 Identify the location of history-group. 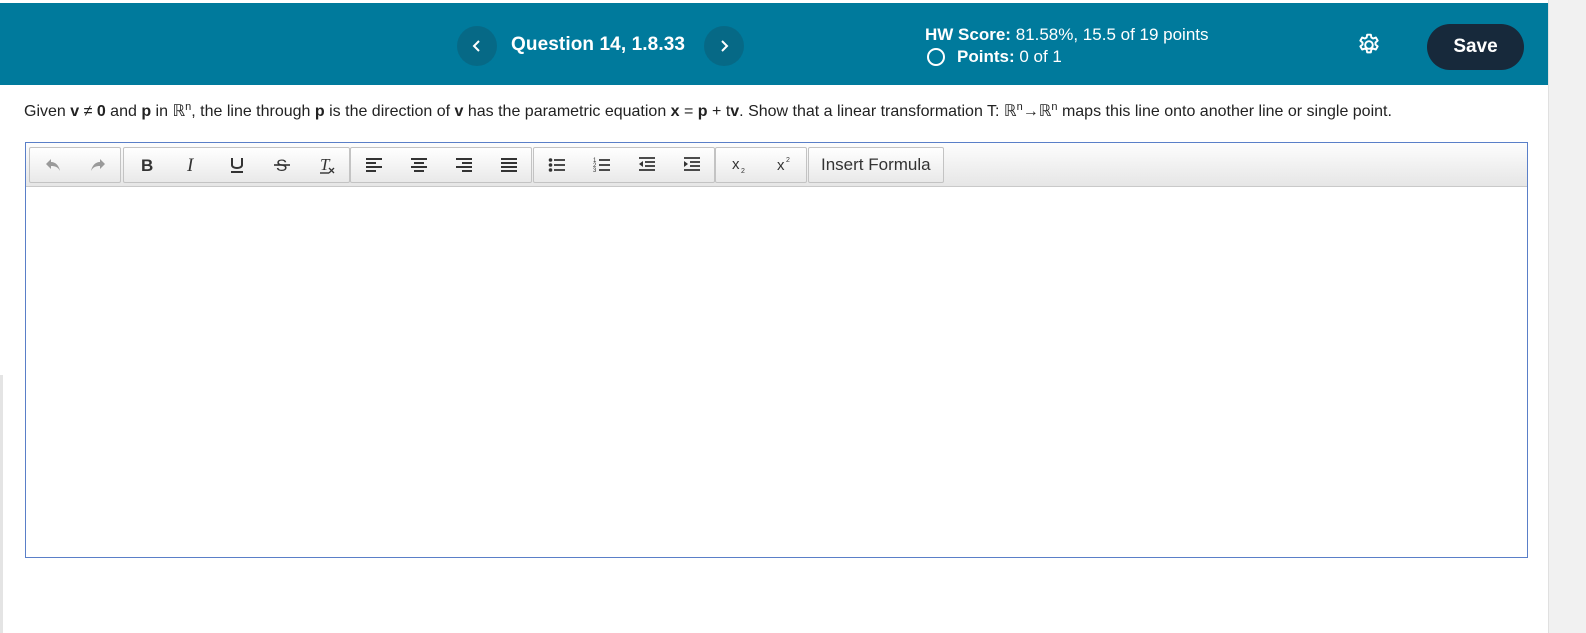
(75, 165).